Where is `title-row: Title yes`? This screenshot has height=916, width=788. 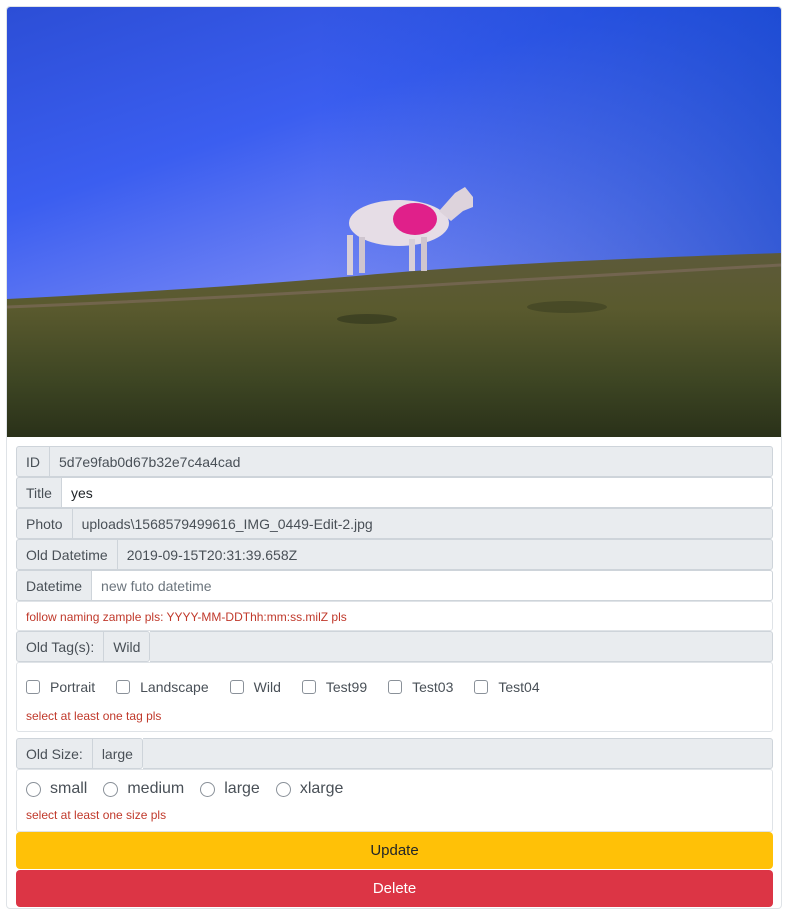 title-row: Title yes is located at coordinates (394, 492).